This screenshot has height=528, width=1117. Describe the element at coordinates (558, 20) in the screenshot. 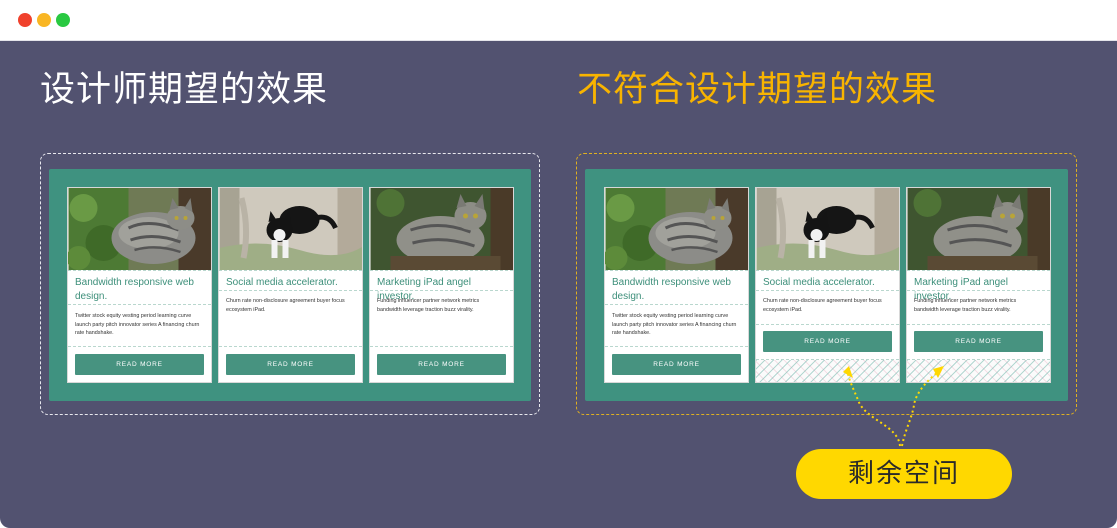

I see `title-bar` at that location.